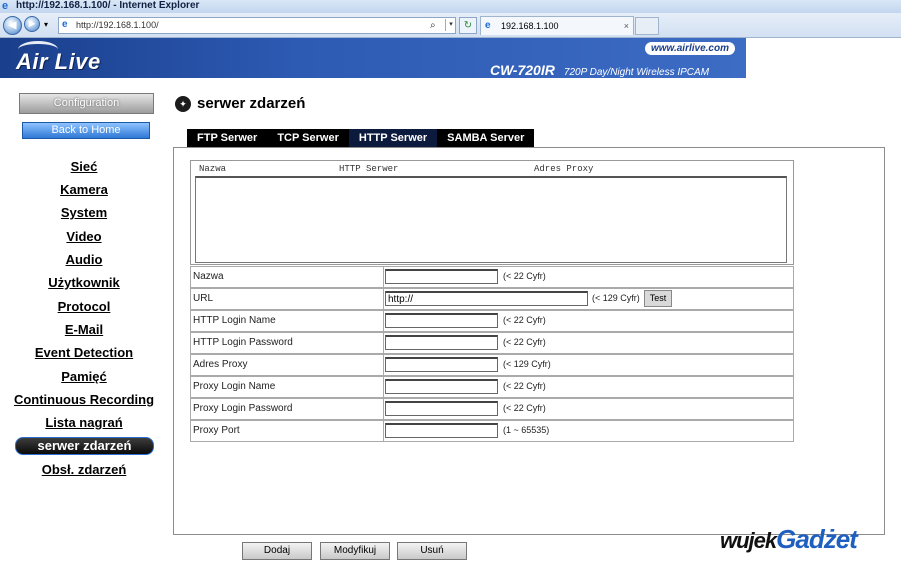 The width and height of the screenshot is (901, 565). What do you see at coordinates (5, 6) in the screenshot?
I see `ie-logo-icon: e` at bounding box center [5, 6].